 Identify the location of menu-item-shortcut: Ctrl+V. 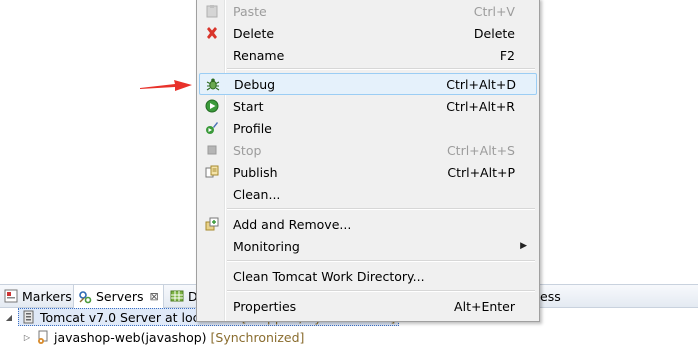
(494, 11).